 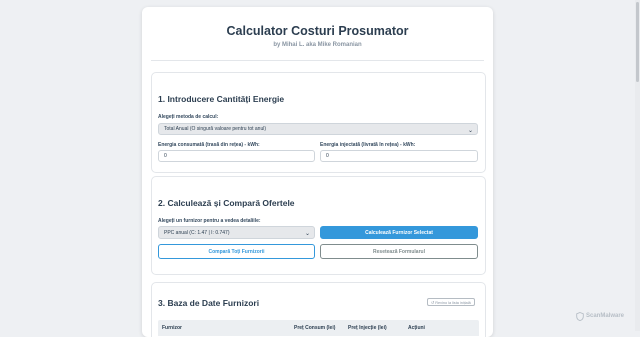 What do you see at coordinates (451, 302) in the screenshot?
I see `revert-list-button: ↺ Revino la lista inițială` at bounding box center [451, 302].